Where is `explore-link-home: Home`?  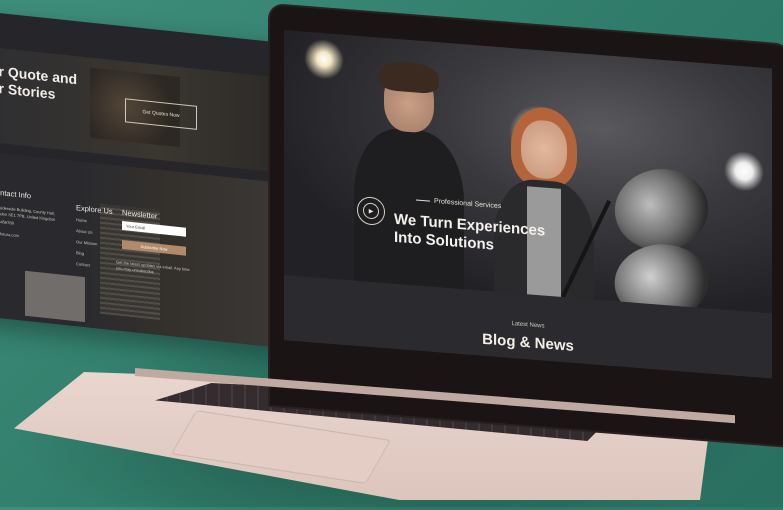 explore-link-home: Home is located at coordinates (81, 220).